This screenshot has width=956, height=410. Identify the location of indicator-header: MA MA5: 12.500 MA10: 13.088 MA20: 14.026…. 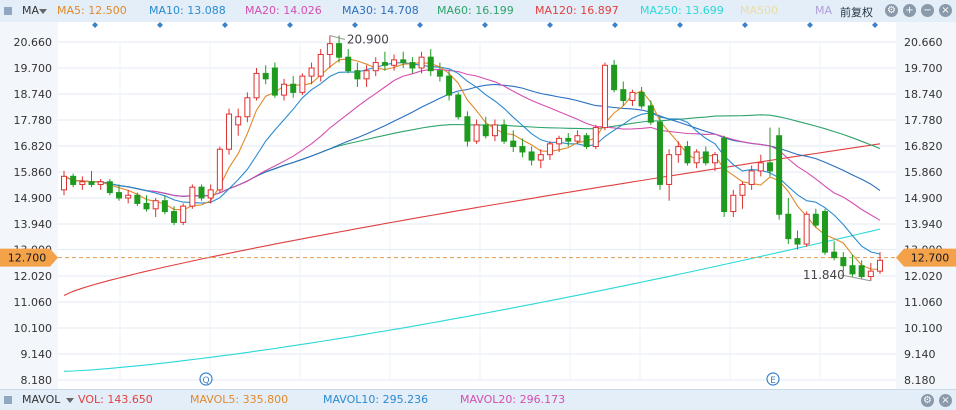
(478, 11).